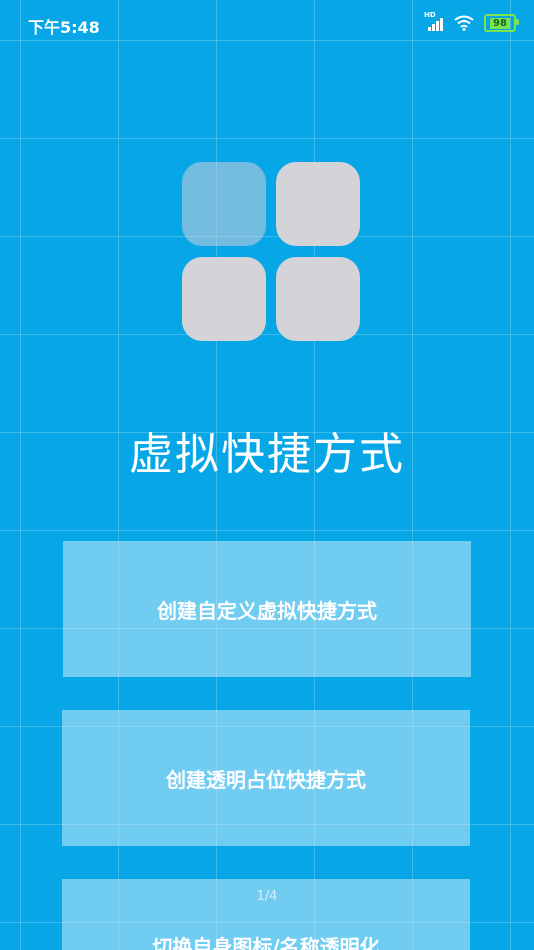 The height and width of the screenshot is (950, 534). Describe the element at coordinates (430, 15) in the screenshot. I see `network-type-label: HD` at that location.